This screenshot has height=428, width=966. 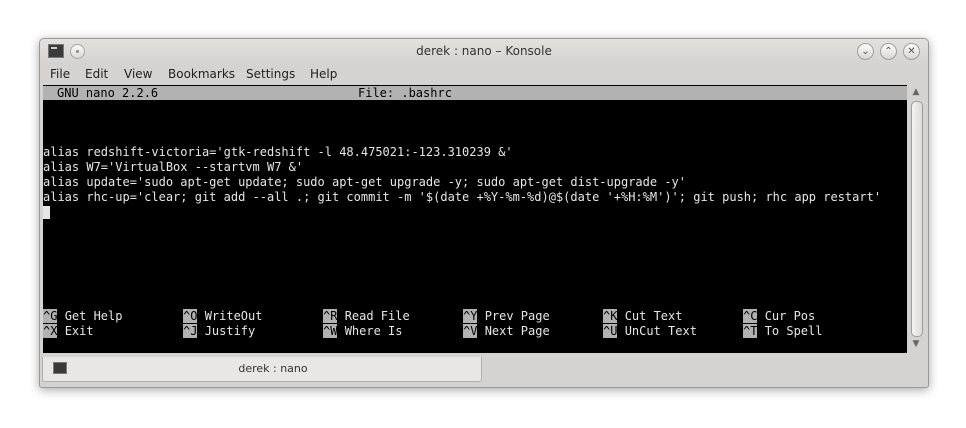 I want to click on shortcut-key: ^T, so click(x=750, y=331).